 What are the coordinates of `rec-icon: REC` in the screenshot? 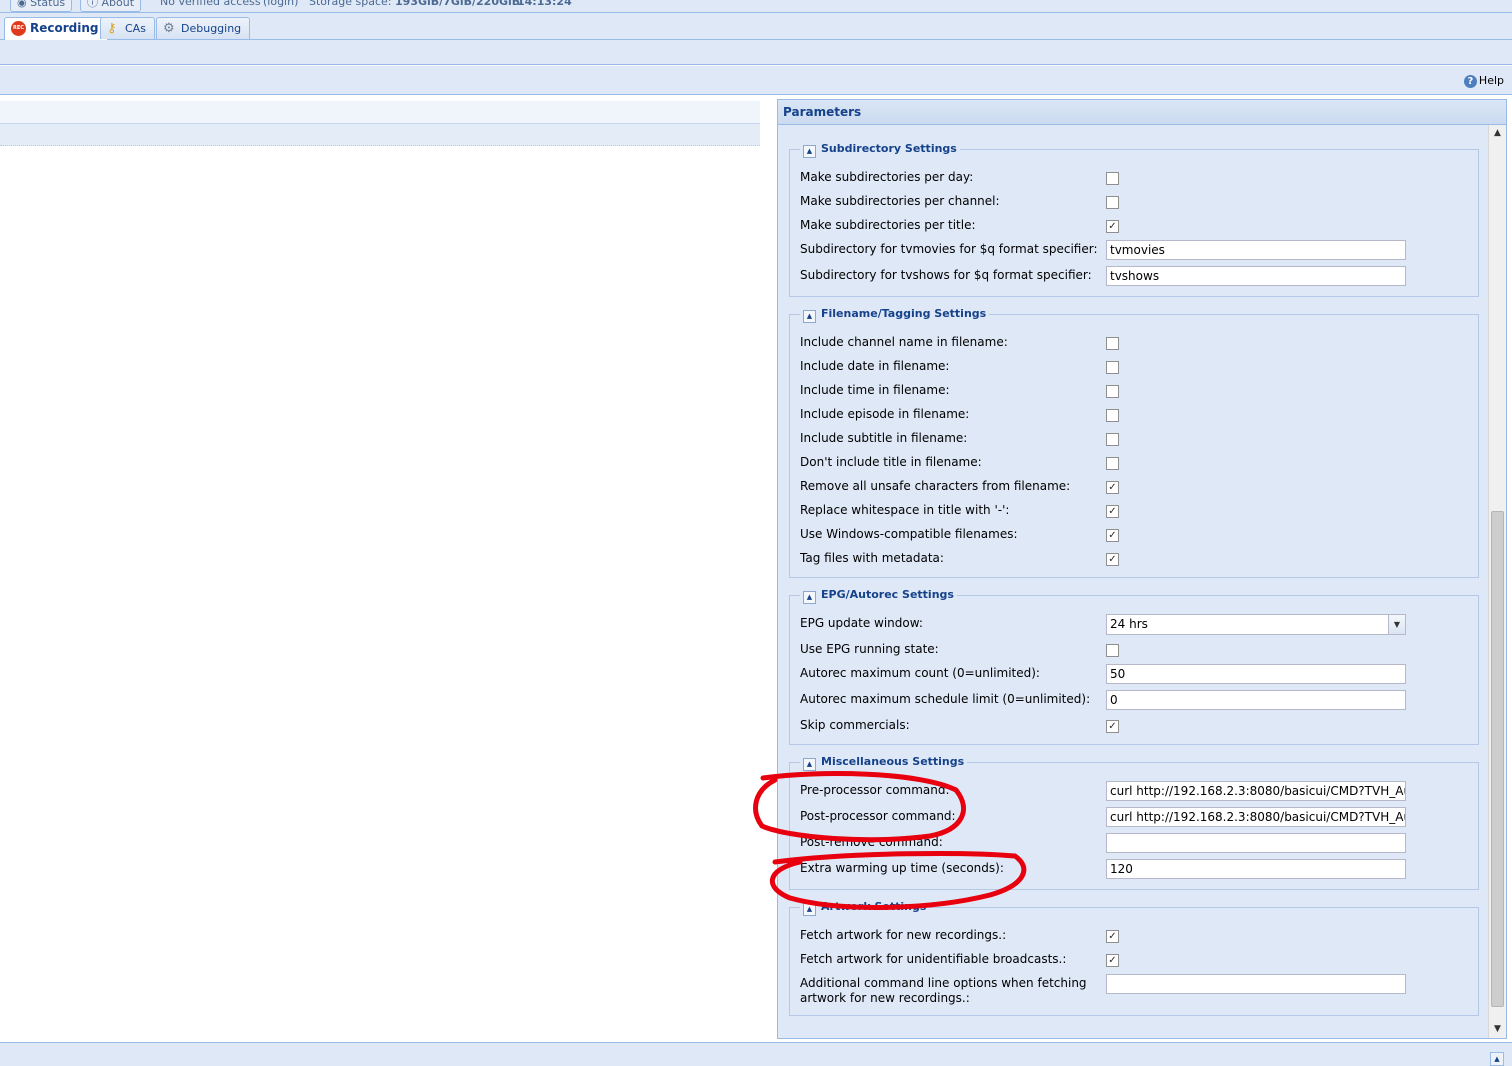 It's located at (18, 28).